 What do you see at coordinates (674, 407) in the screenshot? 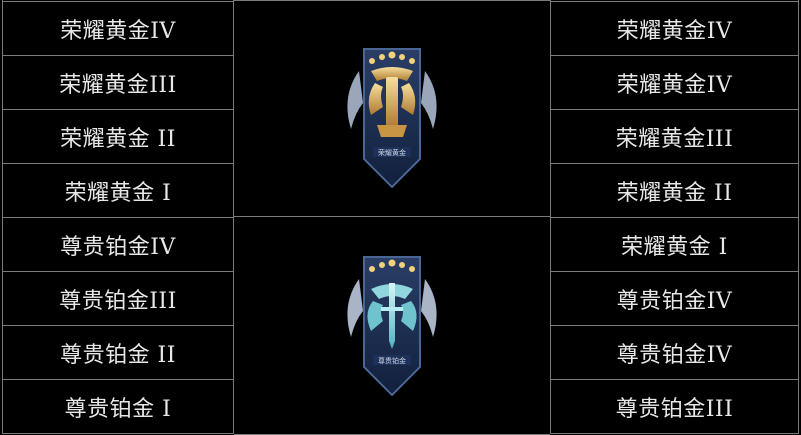
I see `right-rank-cell: 尊贵铂金III` at bounding box center [674, 407].